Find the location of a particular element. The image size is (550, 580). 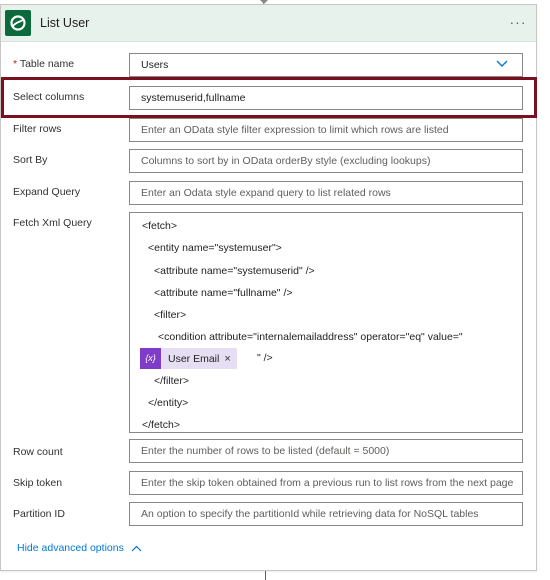

xml-line: </fetch> is located at coordinates (161, 425).